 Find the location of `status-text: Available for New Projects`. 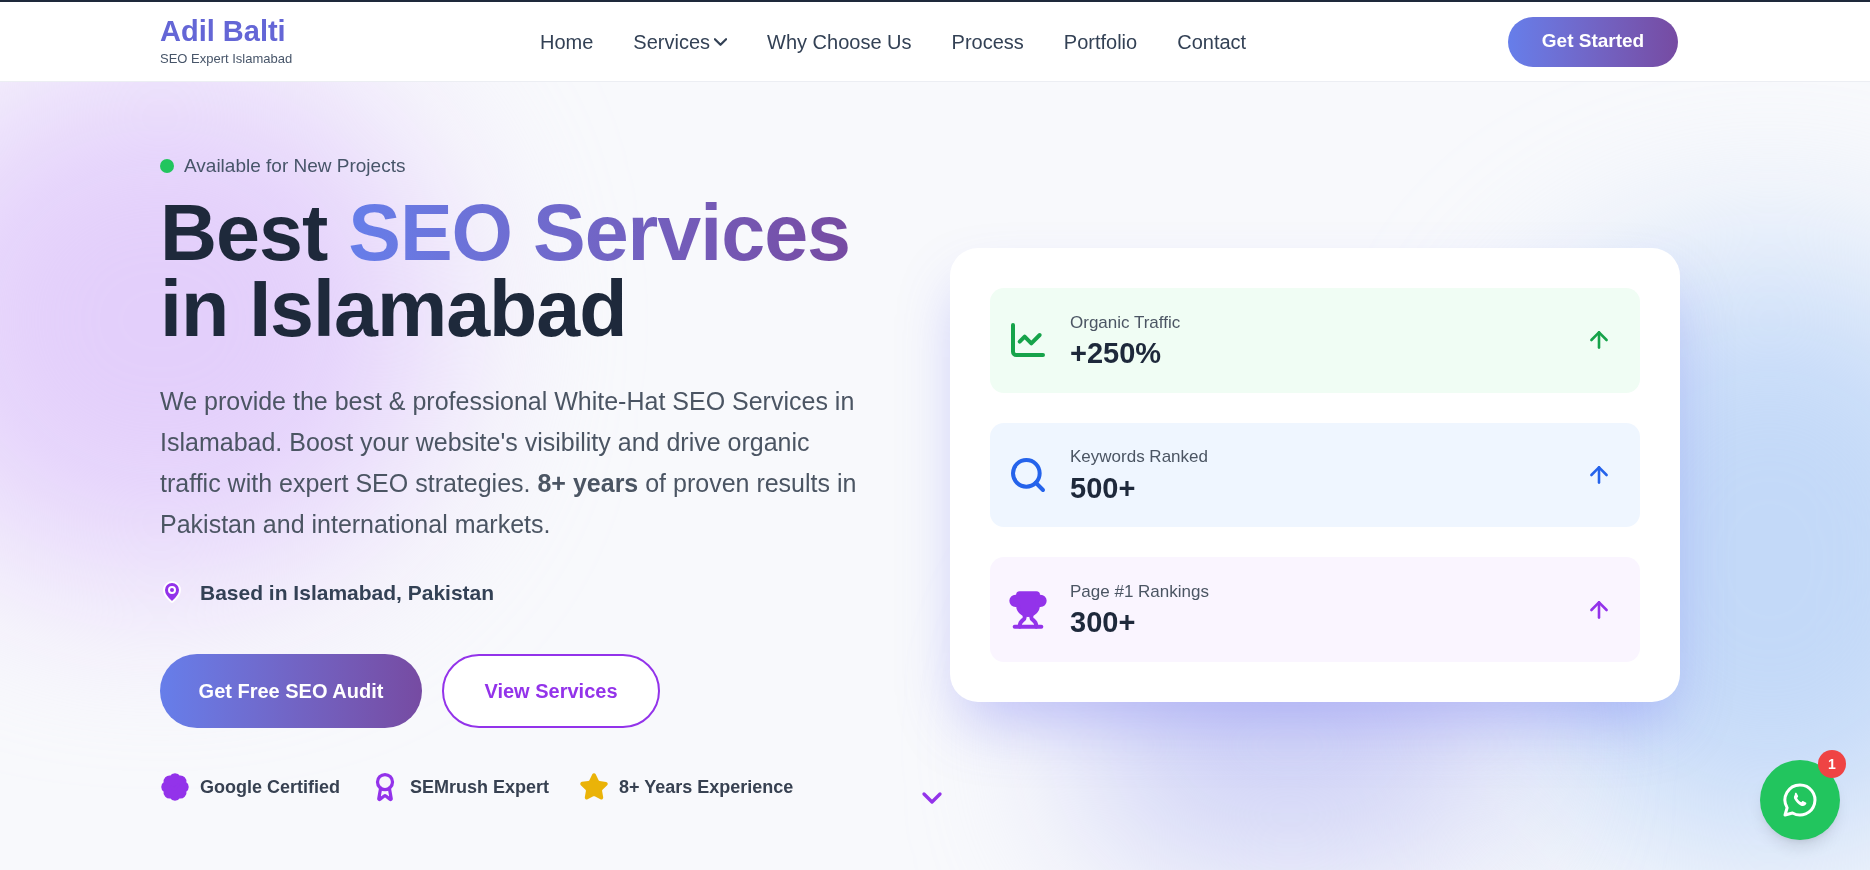

status-text: Available for New Projects is located at coordinates (295, 166).